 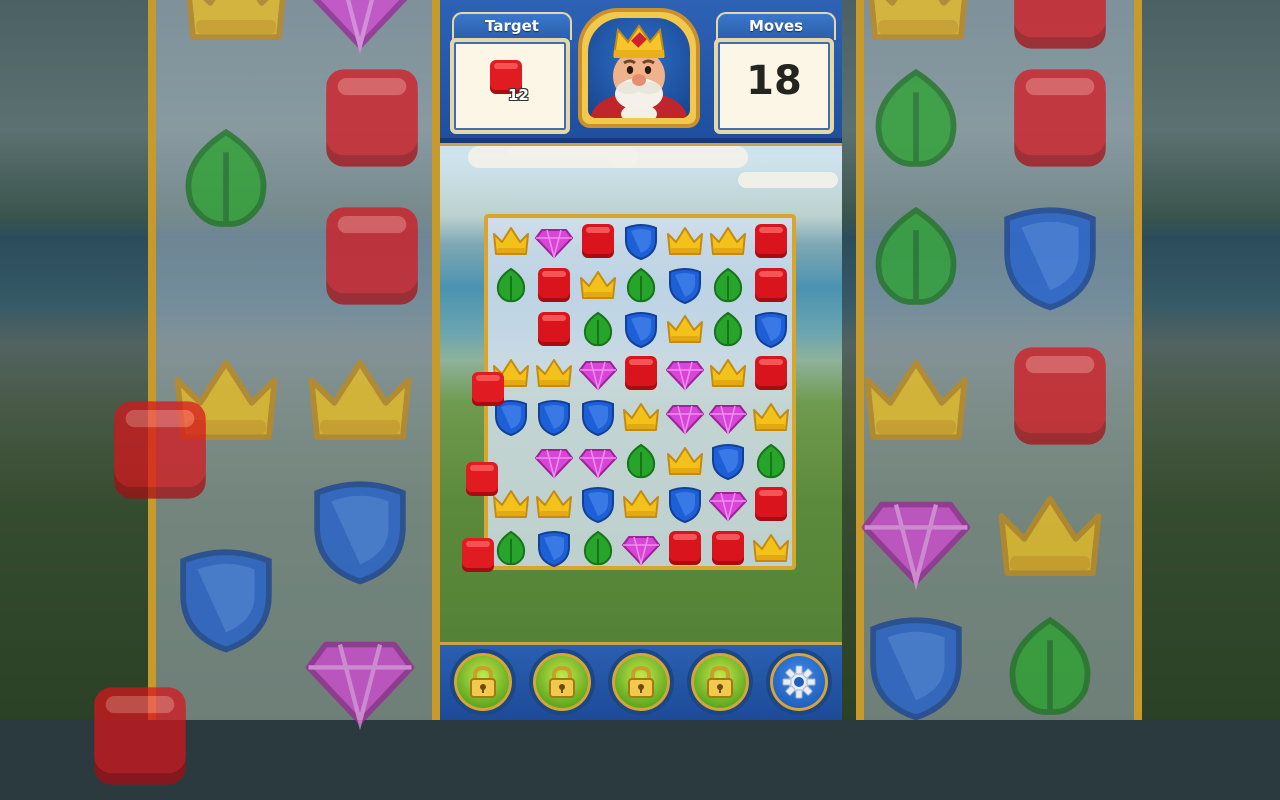 I want to click on game-board, so click(x=640, y=392).